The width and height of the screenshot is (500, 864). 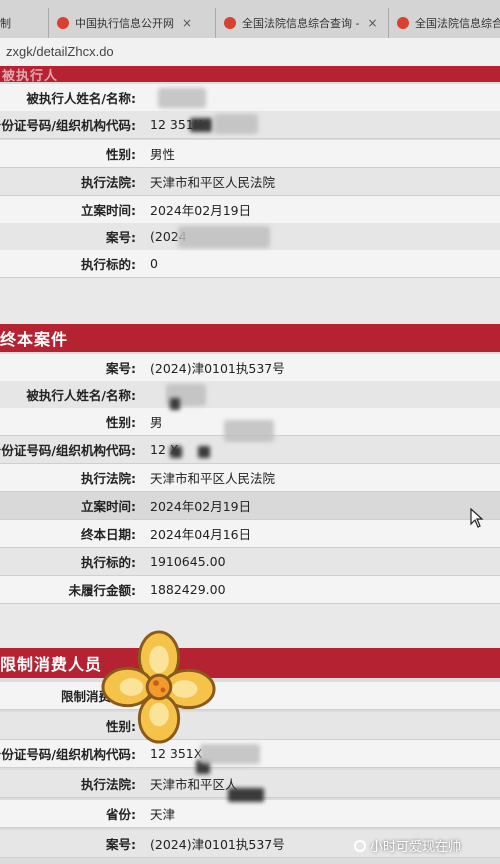 What do you see at coordinates (188, 589) in the screenshot?
I see `field-value: 1882429.00` at bounding box center [188, 589].